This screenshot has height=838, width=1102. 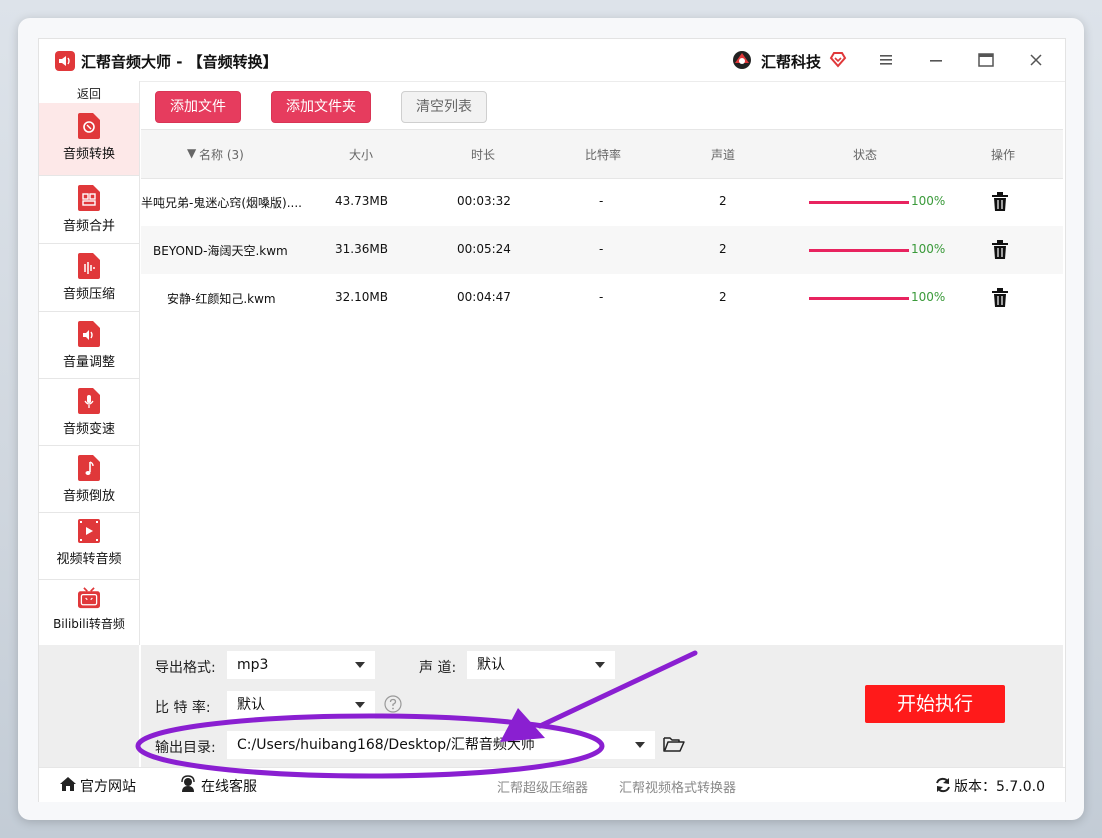 I want to click on sidebar-item-audio-reverse: 音频倒放, so click(x=89, y=479).